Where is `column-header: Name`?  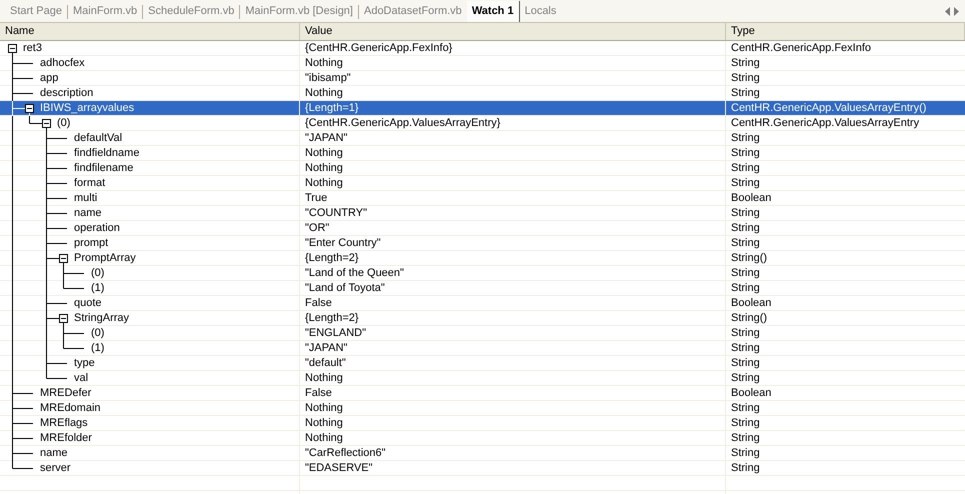
column-header: Name is located at coordinates (150, 31).